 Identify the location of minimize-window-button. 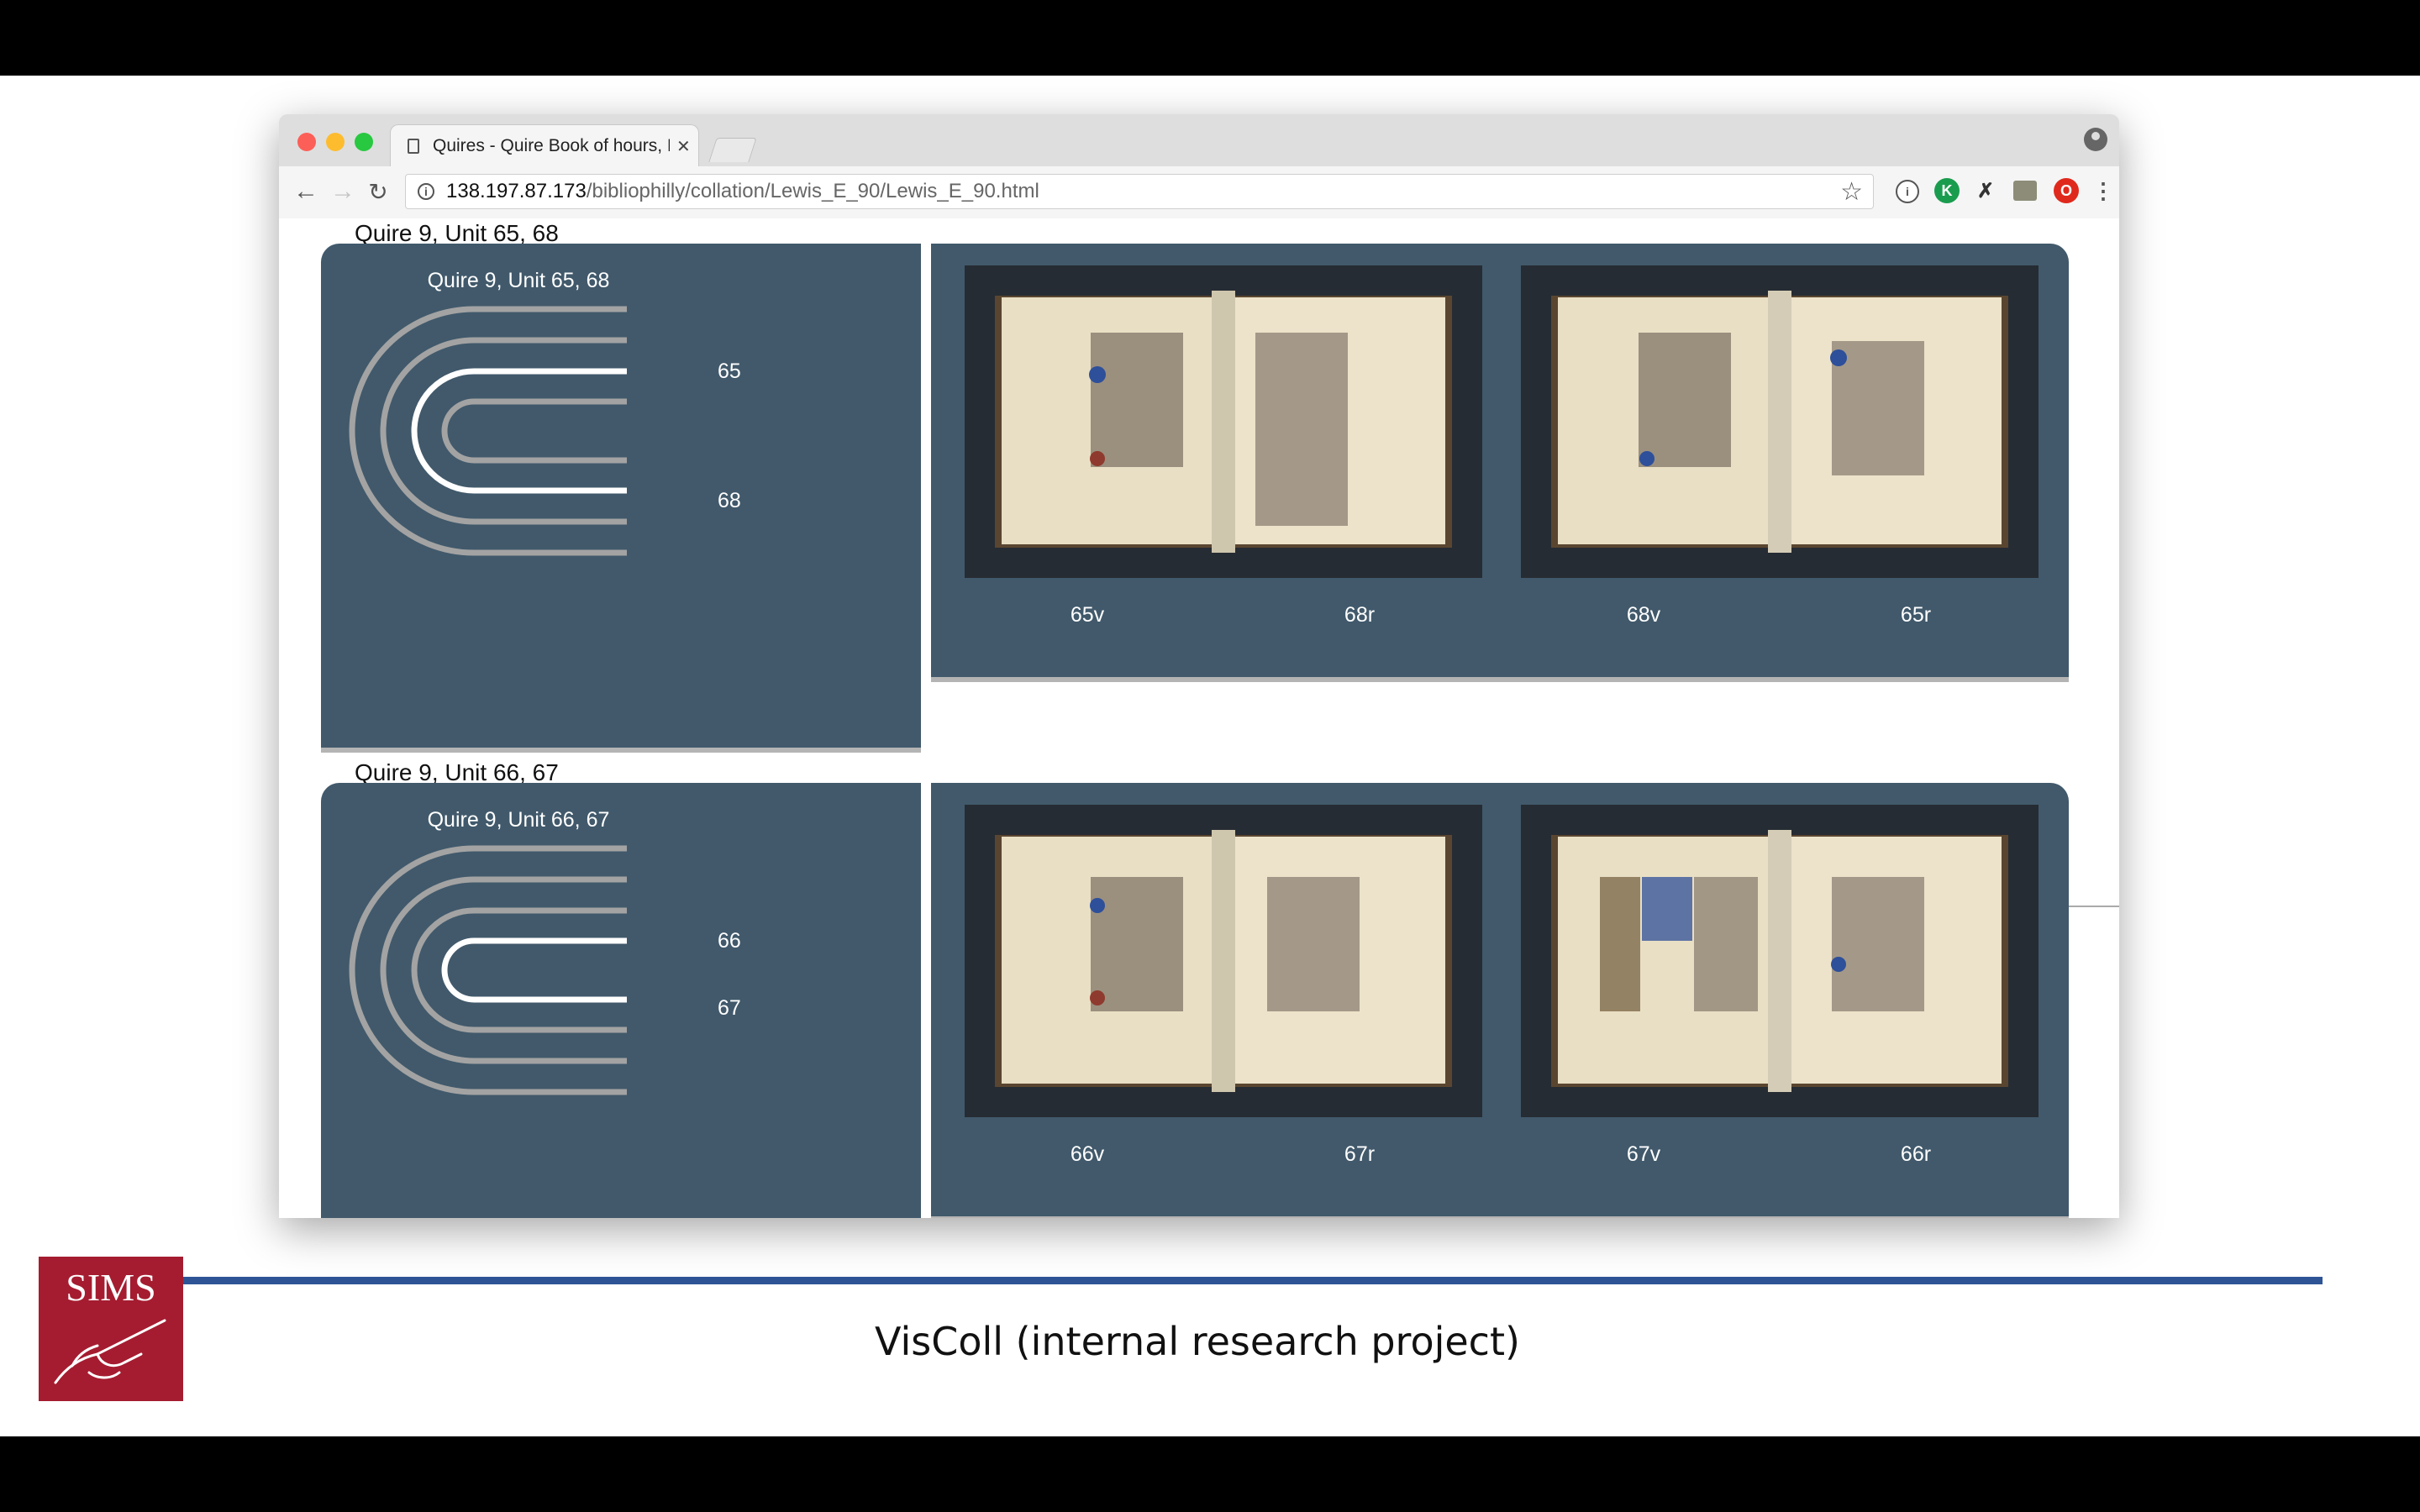
(336, 142).